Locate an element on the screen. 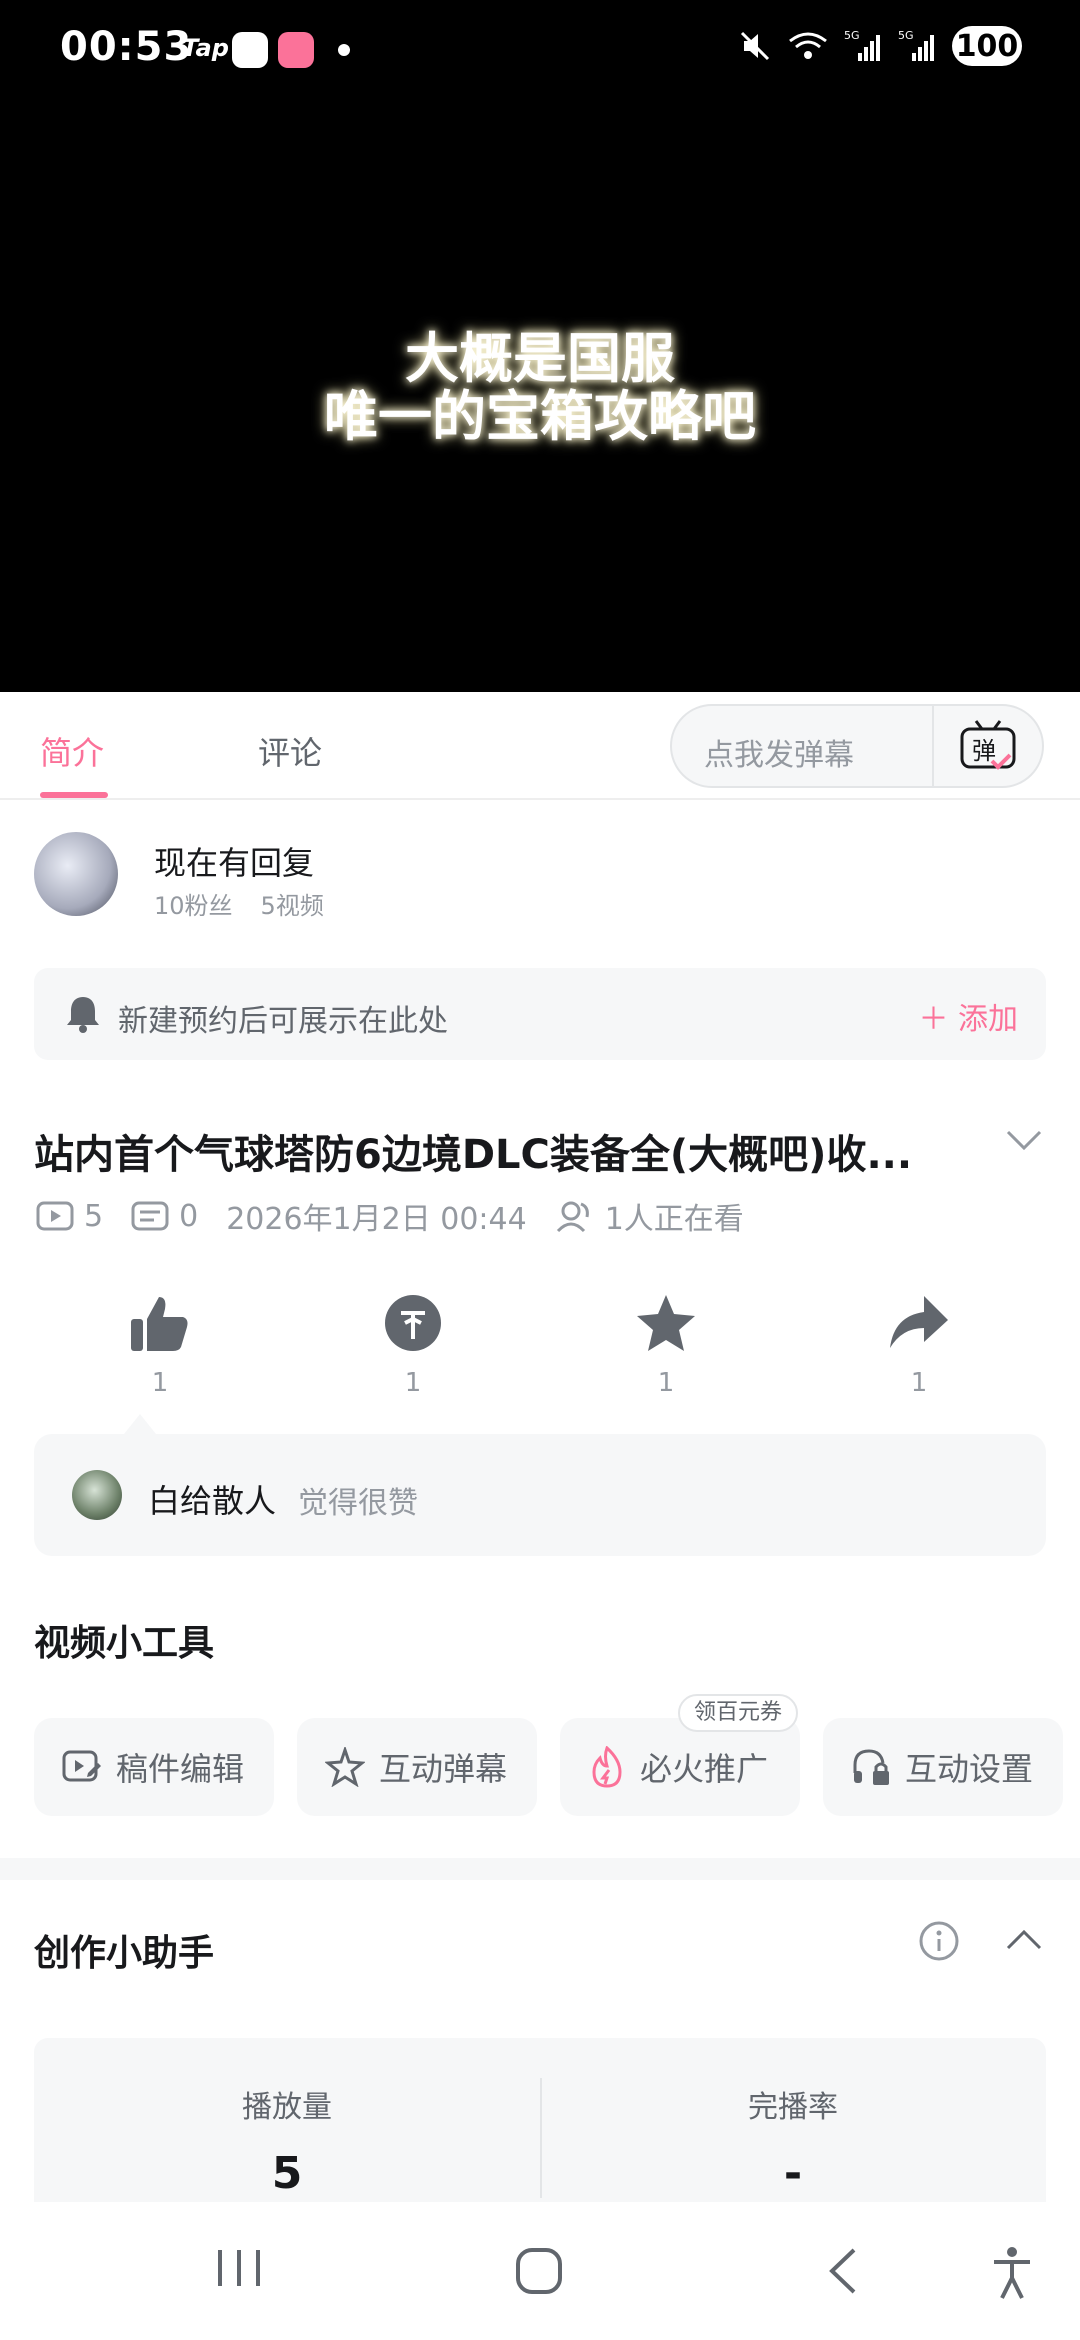 This screenshot has width=1080, height=2340. stat-value: 5 is located at coordinates (287, 2173).